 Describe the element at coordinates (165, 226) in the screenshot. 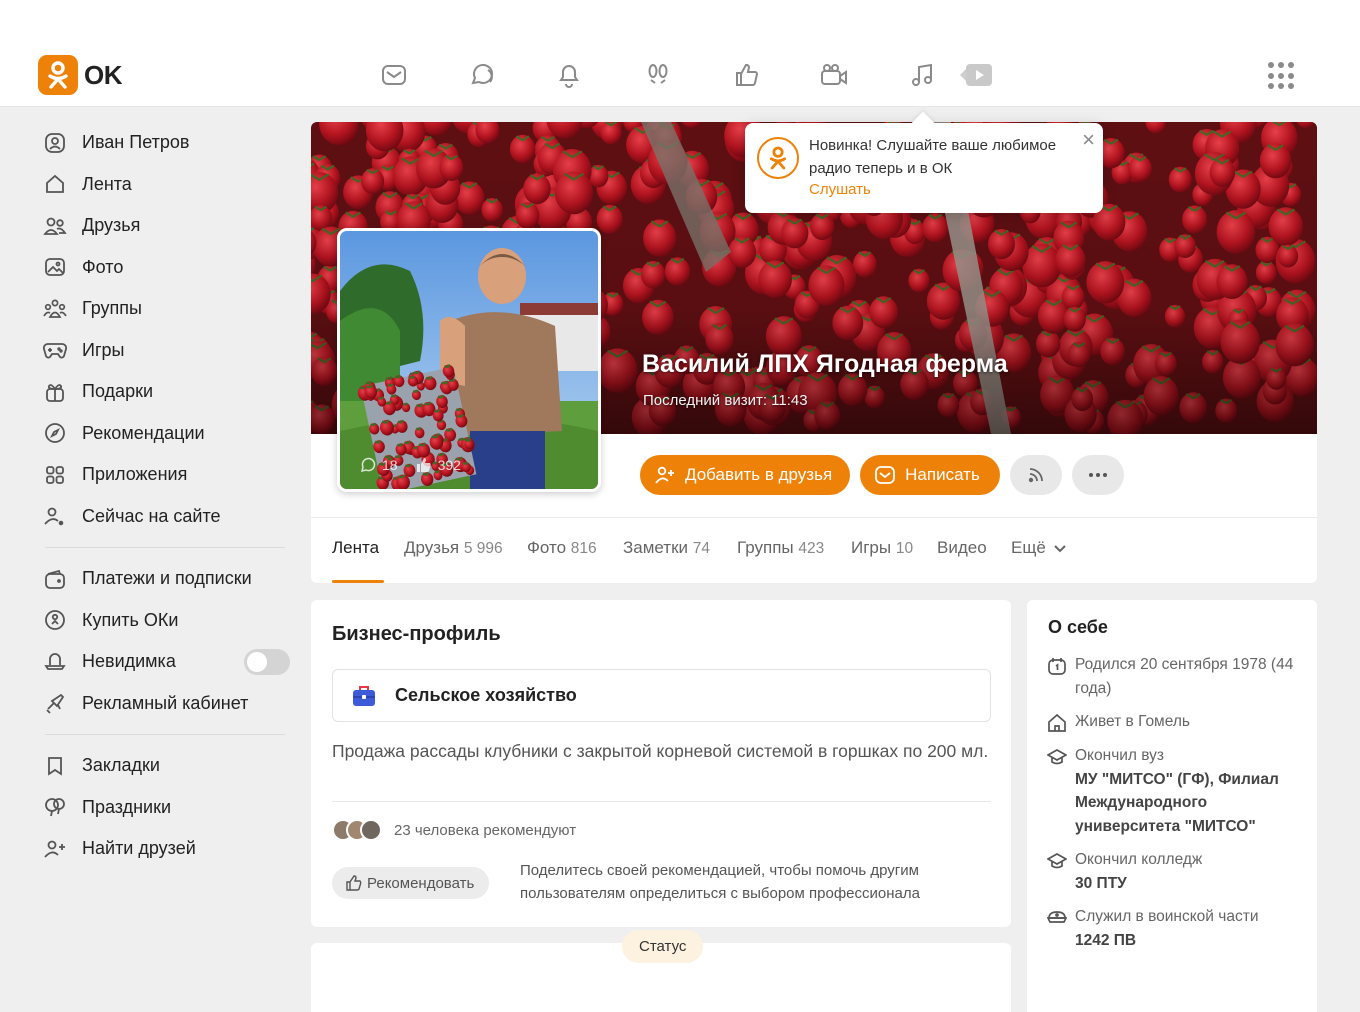

I see `sidebar-item-friends: Друзья` at that location.